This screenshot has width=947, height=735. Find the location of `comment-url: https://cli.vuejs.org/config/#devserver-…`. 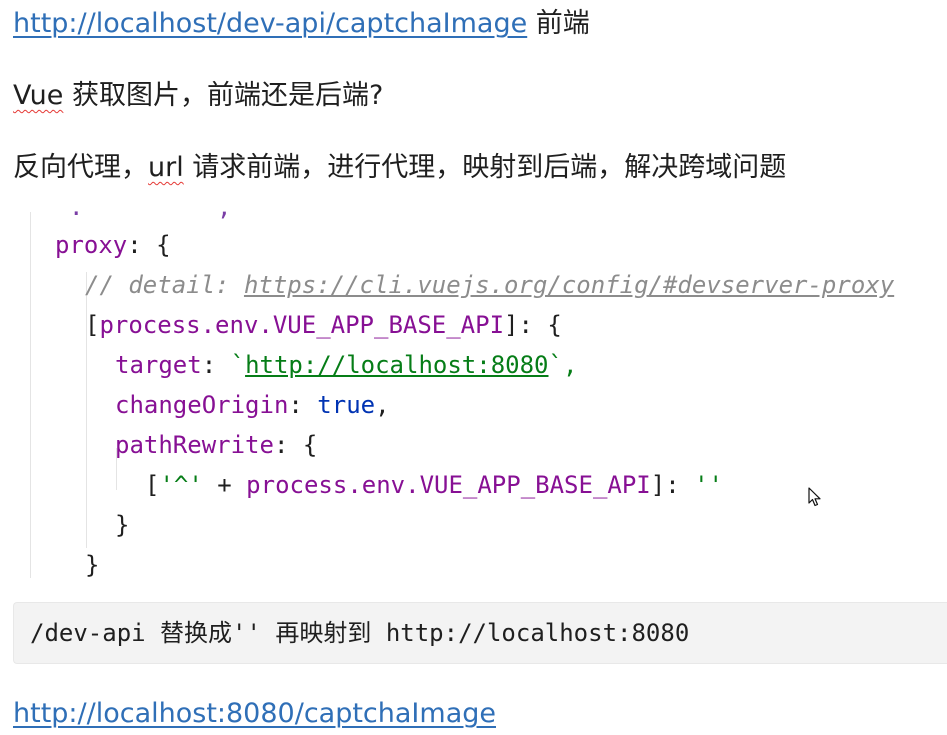

comment-url: https://cli.vuejs.org/config/#devserver-… is located at coordinates (569, 285).